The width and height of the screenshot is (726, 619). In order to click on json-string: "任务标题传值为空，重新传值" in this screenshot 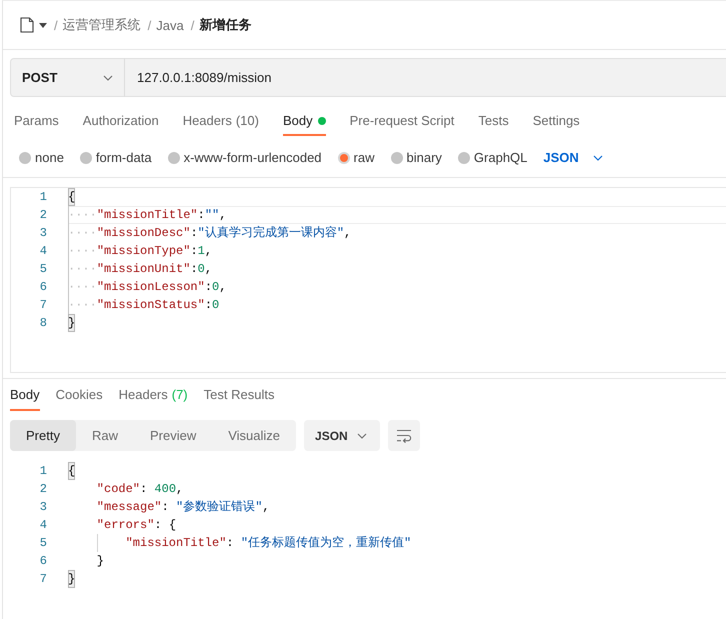, I will do `click(326, 543)`.